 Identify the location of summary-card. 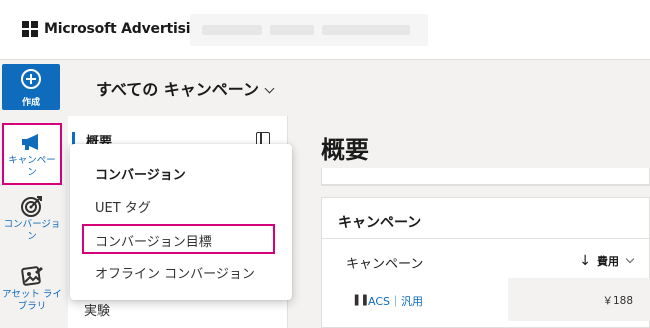
(485, 177).